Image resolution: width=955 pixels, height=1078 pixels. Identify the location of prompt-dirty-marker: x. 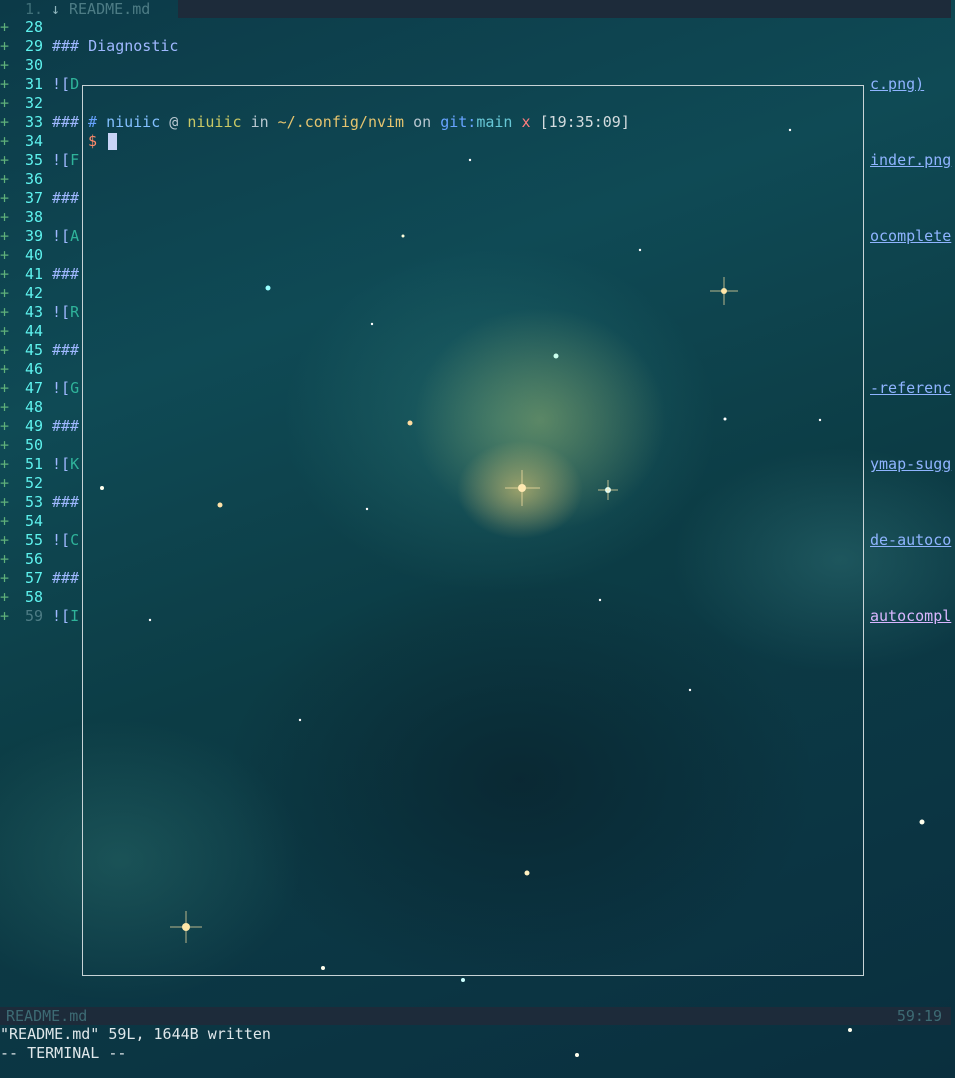
(526, 122).